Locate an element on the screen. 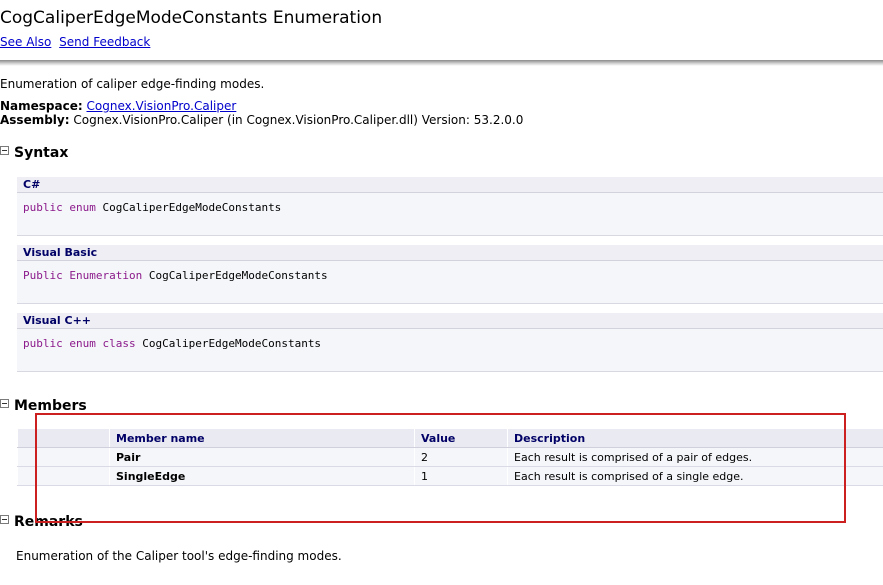 The image size is (883, 585). send-feedback-link: Send Feedback is located at coordinates (104, 42).